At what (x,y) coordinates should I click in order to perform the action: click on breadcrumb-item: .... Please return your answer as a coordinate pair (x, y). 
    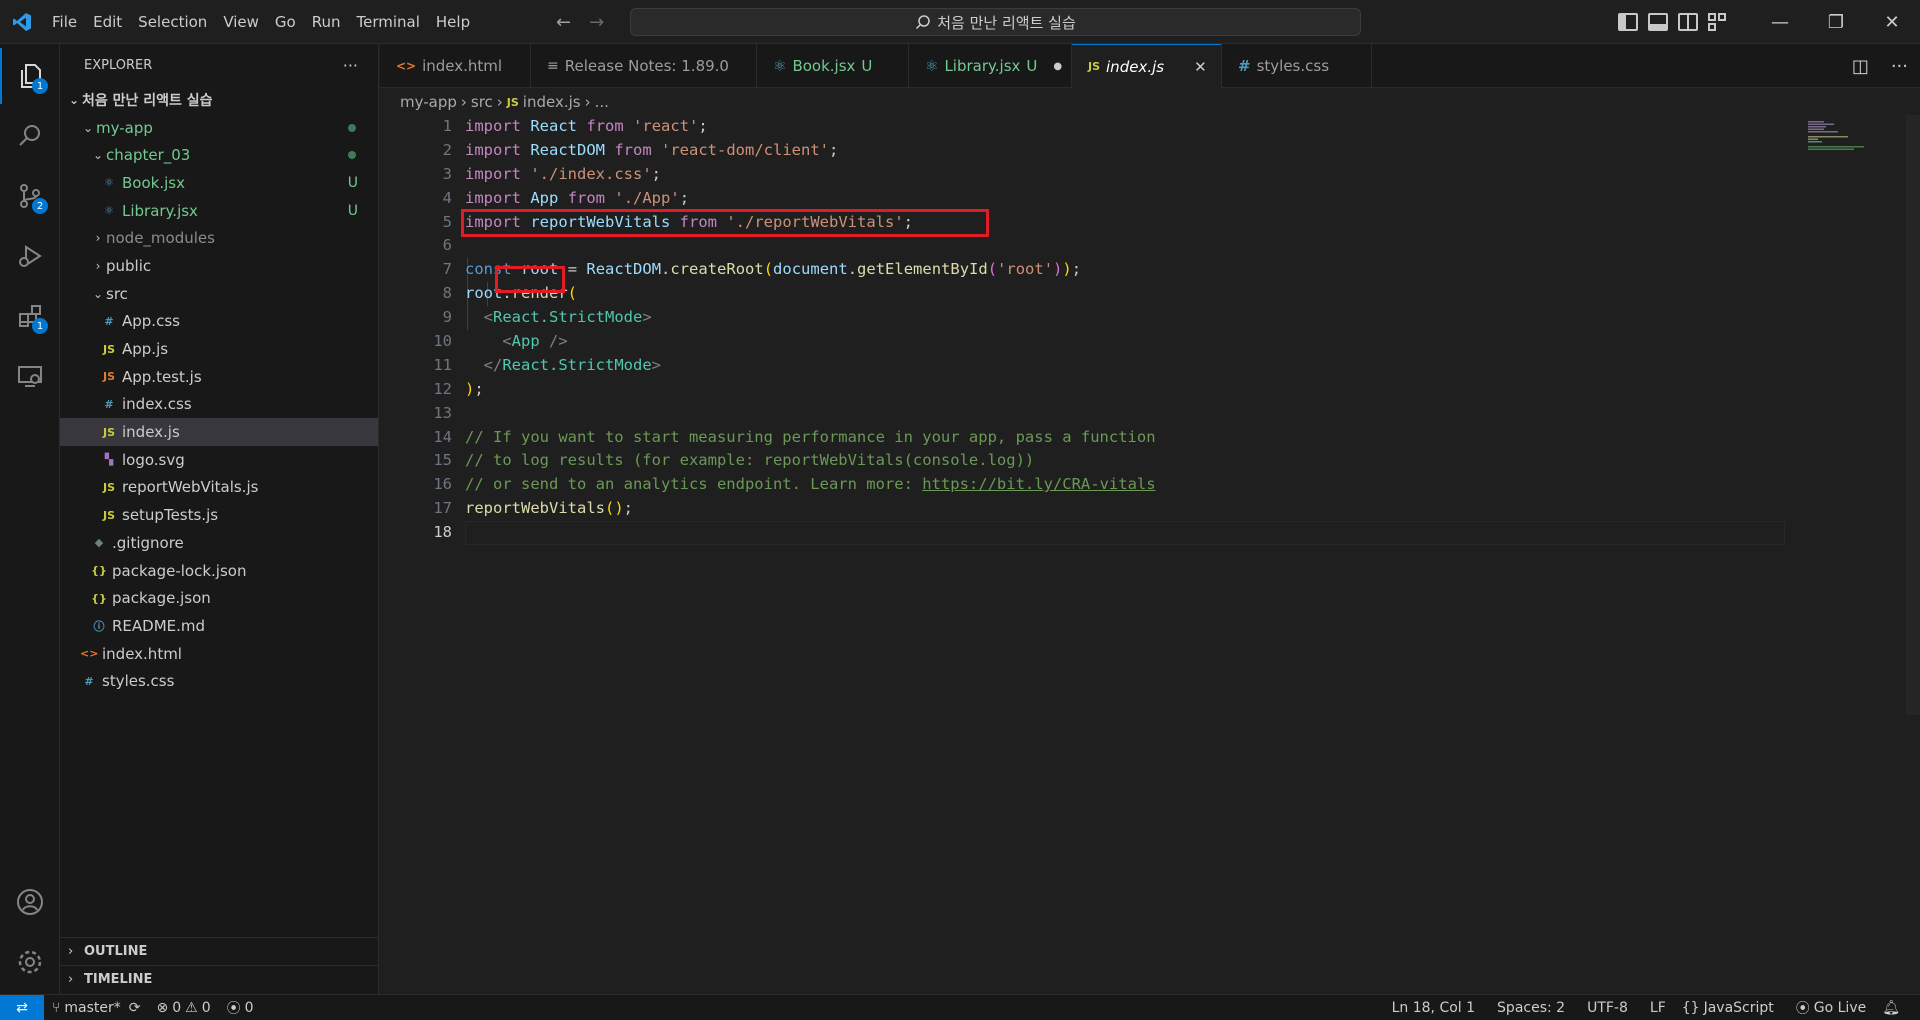
    Looking at the image, I should click on (602, 102).